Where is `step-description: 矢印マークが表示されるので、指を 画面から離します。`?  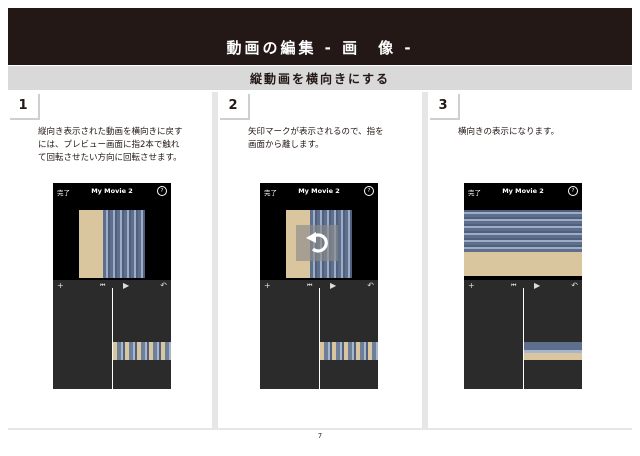 step-description: 矢印マークが表示されるので、指を 画面から離します。 is located at coordinates (332, 139).